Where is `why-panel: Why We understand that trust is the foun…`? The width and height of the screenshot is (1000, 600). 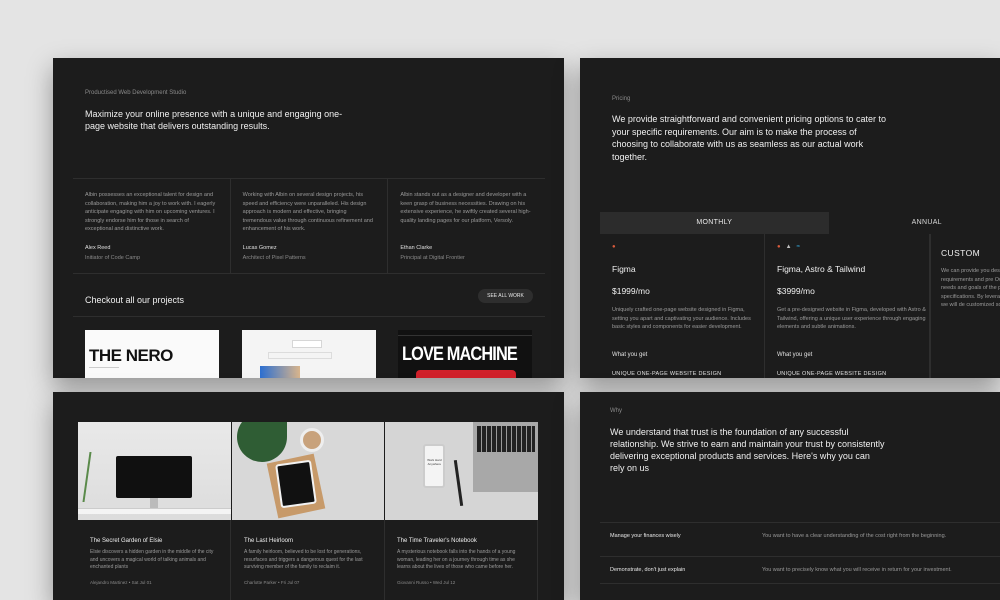
why-panel: Why We understand that trust is the foun… is located at coordinates (790, 496).